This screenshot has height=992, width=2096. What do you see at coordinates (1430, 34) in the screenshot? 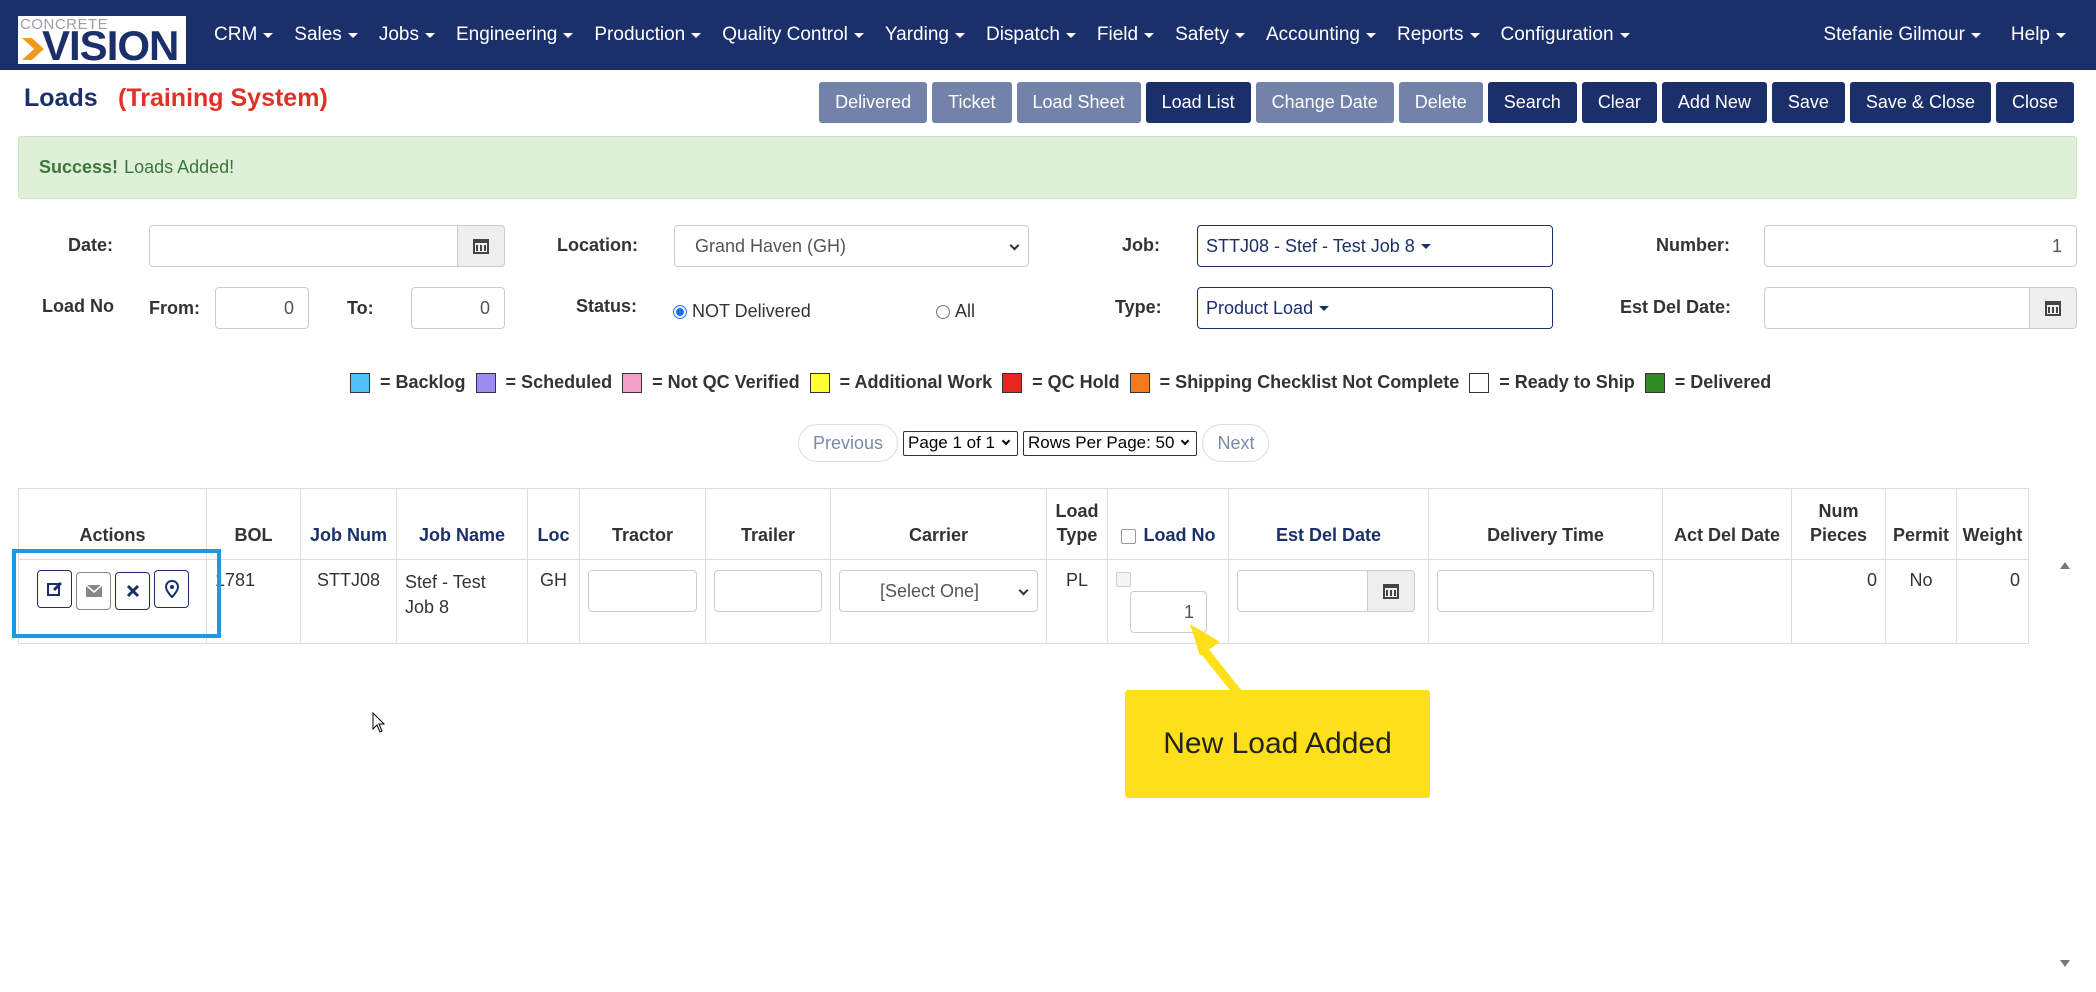
I see `nav-label: Reports` at bounding box center [1430, 34].